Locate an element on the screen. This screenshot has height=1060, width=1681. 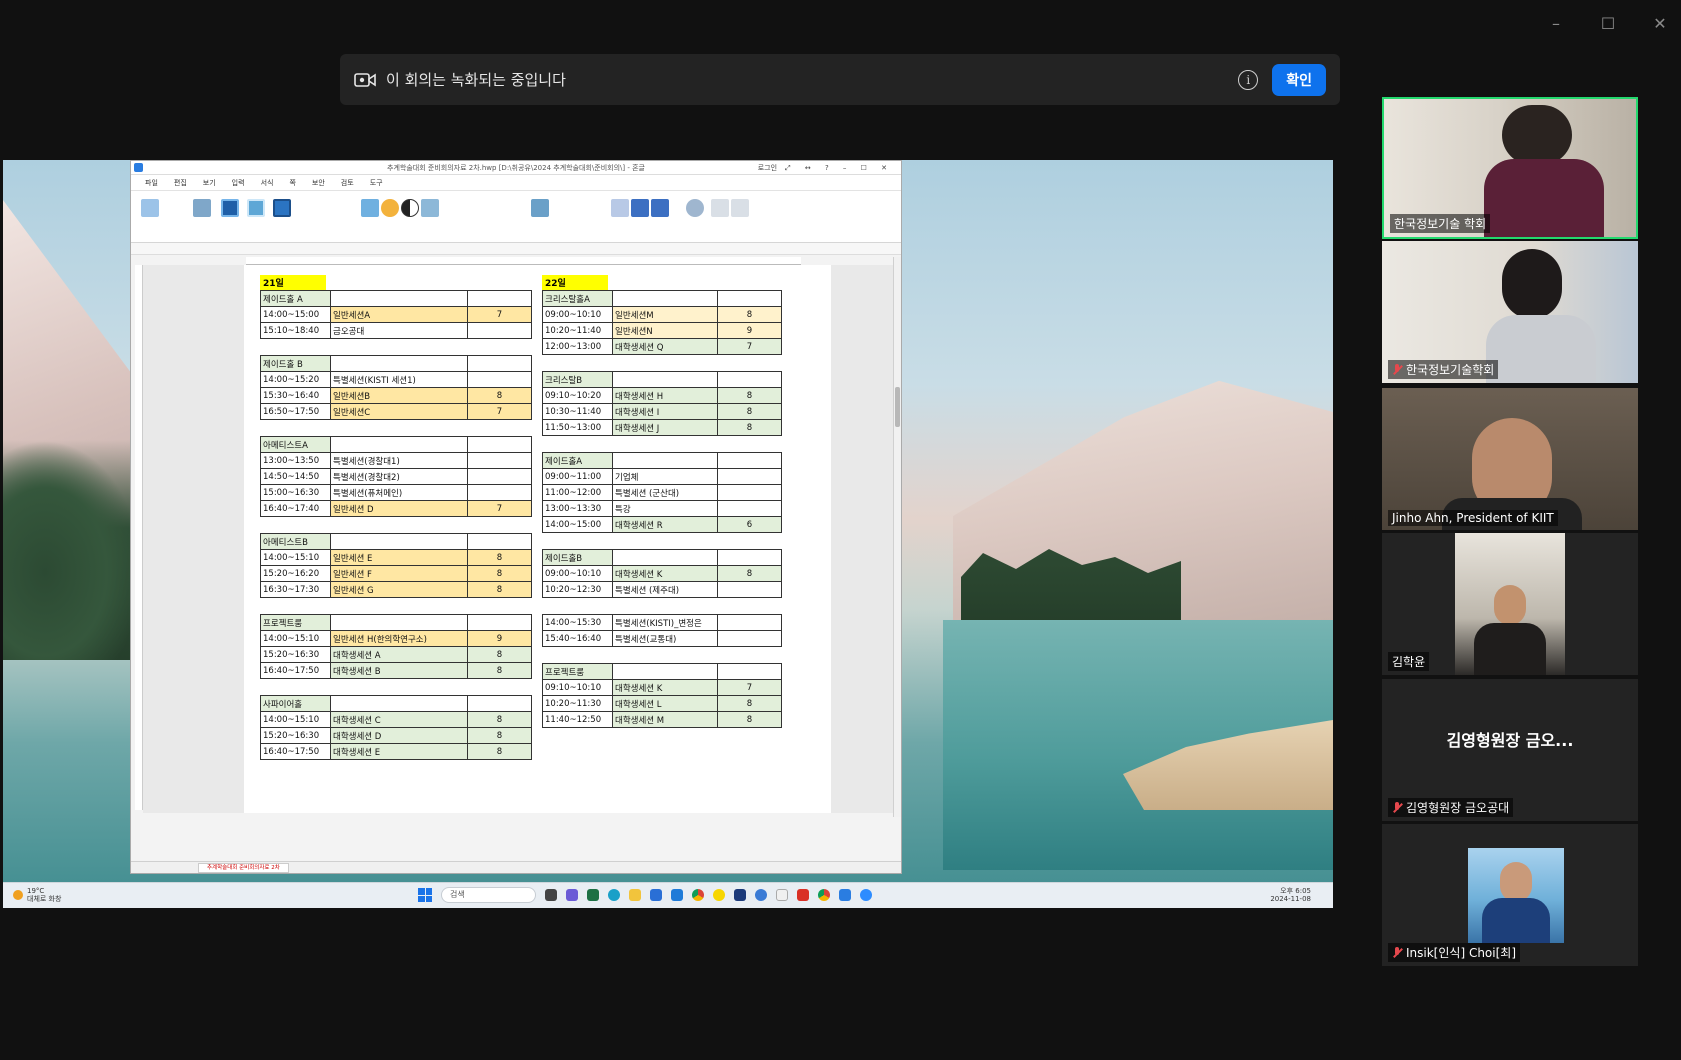
session-row: 15:40~16:40 특별세션(교통대) is located at coordinates (662, 638).